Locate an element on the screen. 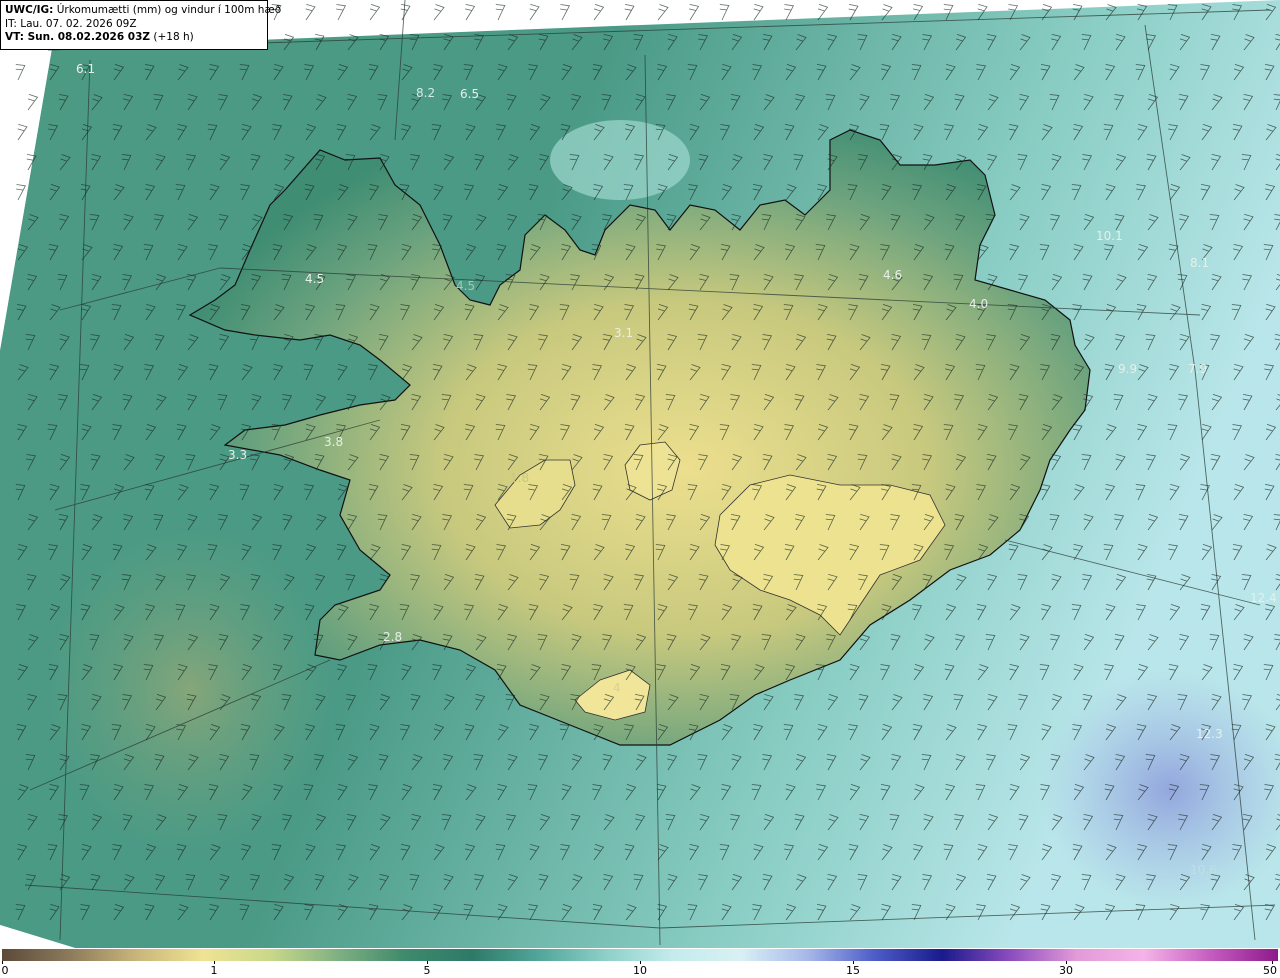  colorbar-tick-label: 0 is located at coordinates (5, 970).